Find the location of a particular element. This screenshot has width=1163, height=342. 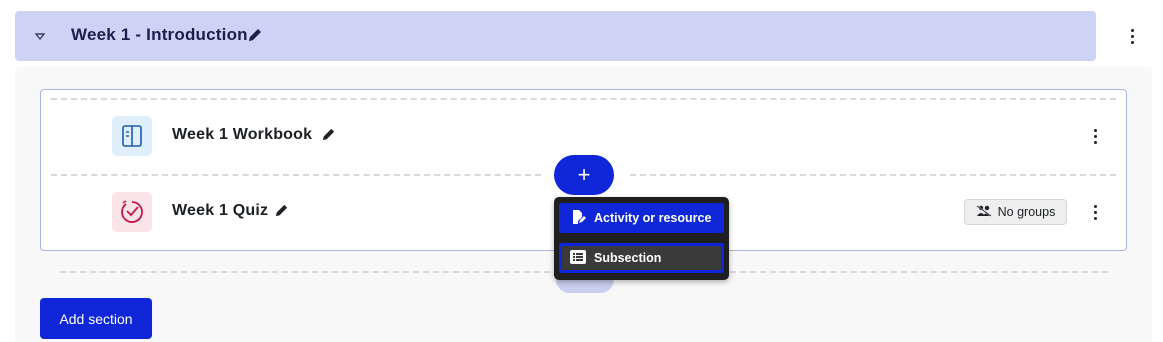

activity-name: Week 1 Workbook is located at coordinates (242, 135).